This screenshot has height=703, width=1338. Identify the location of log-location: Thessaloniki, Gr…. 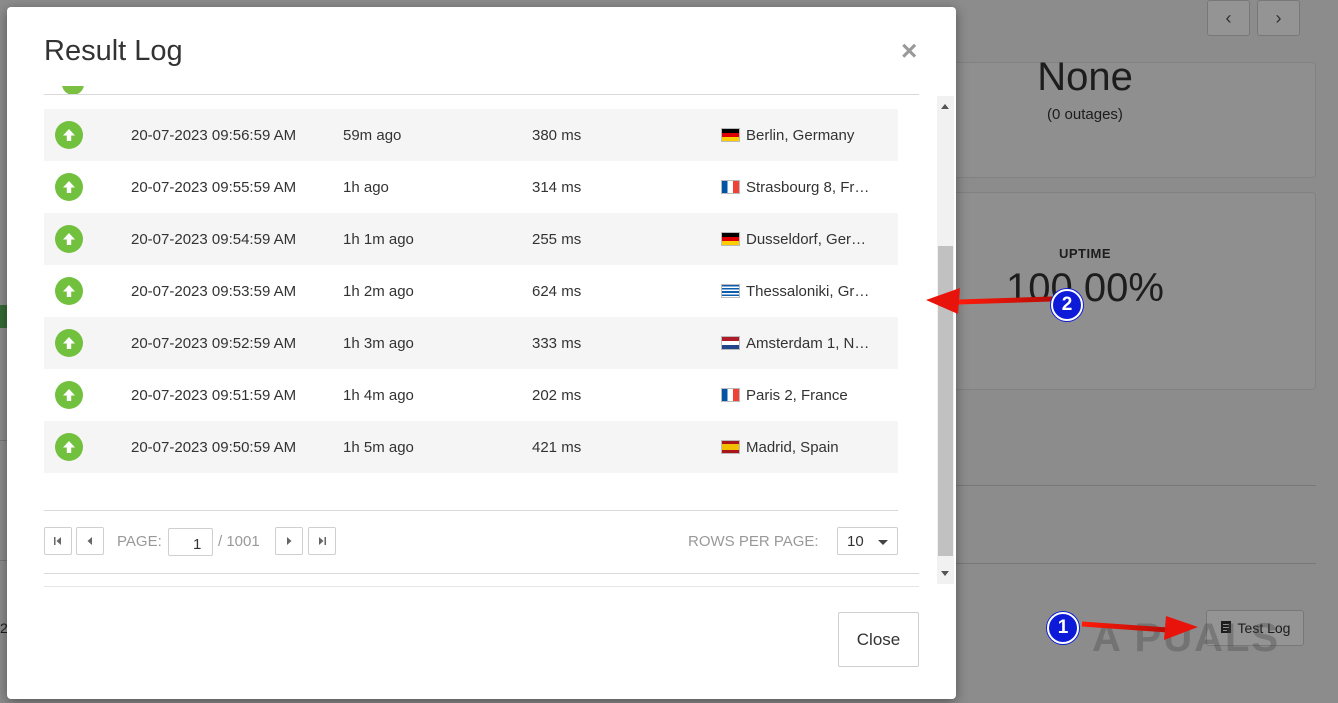
(795, 291).